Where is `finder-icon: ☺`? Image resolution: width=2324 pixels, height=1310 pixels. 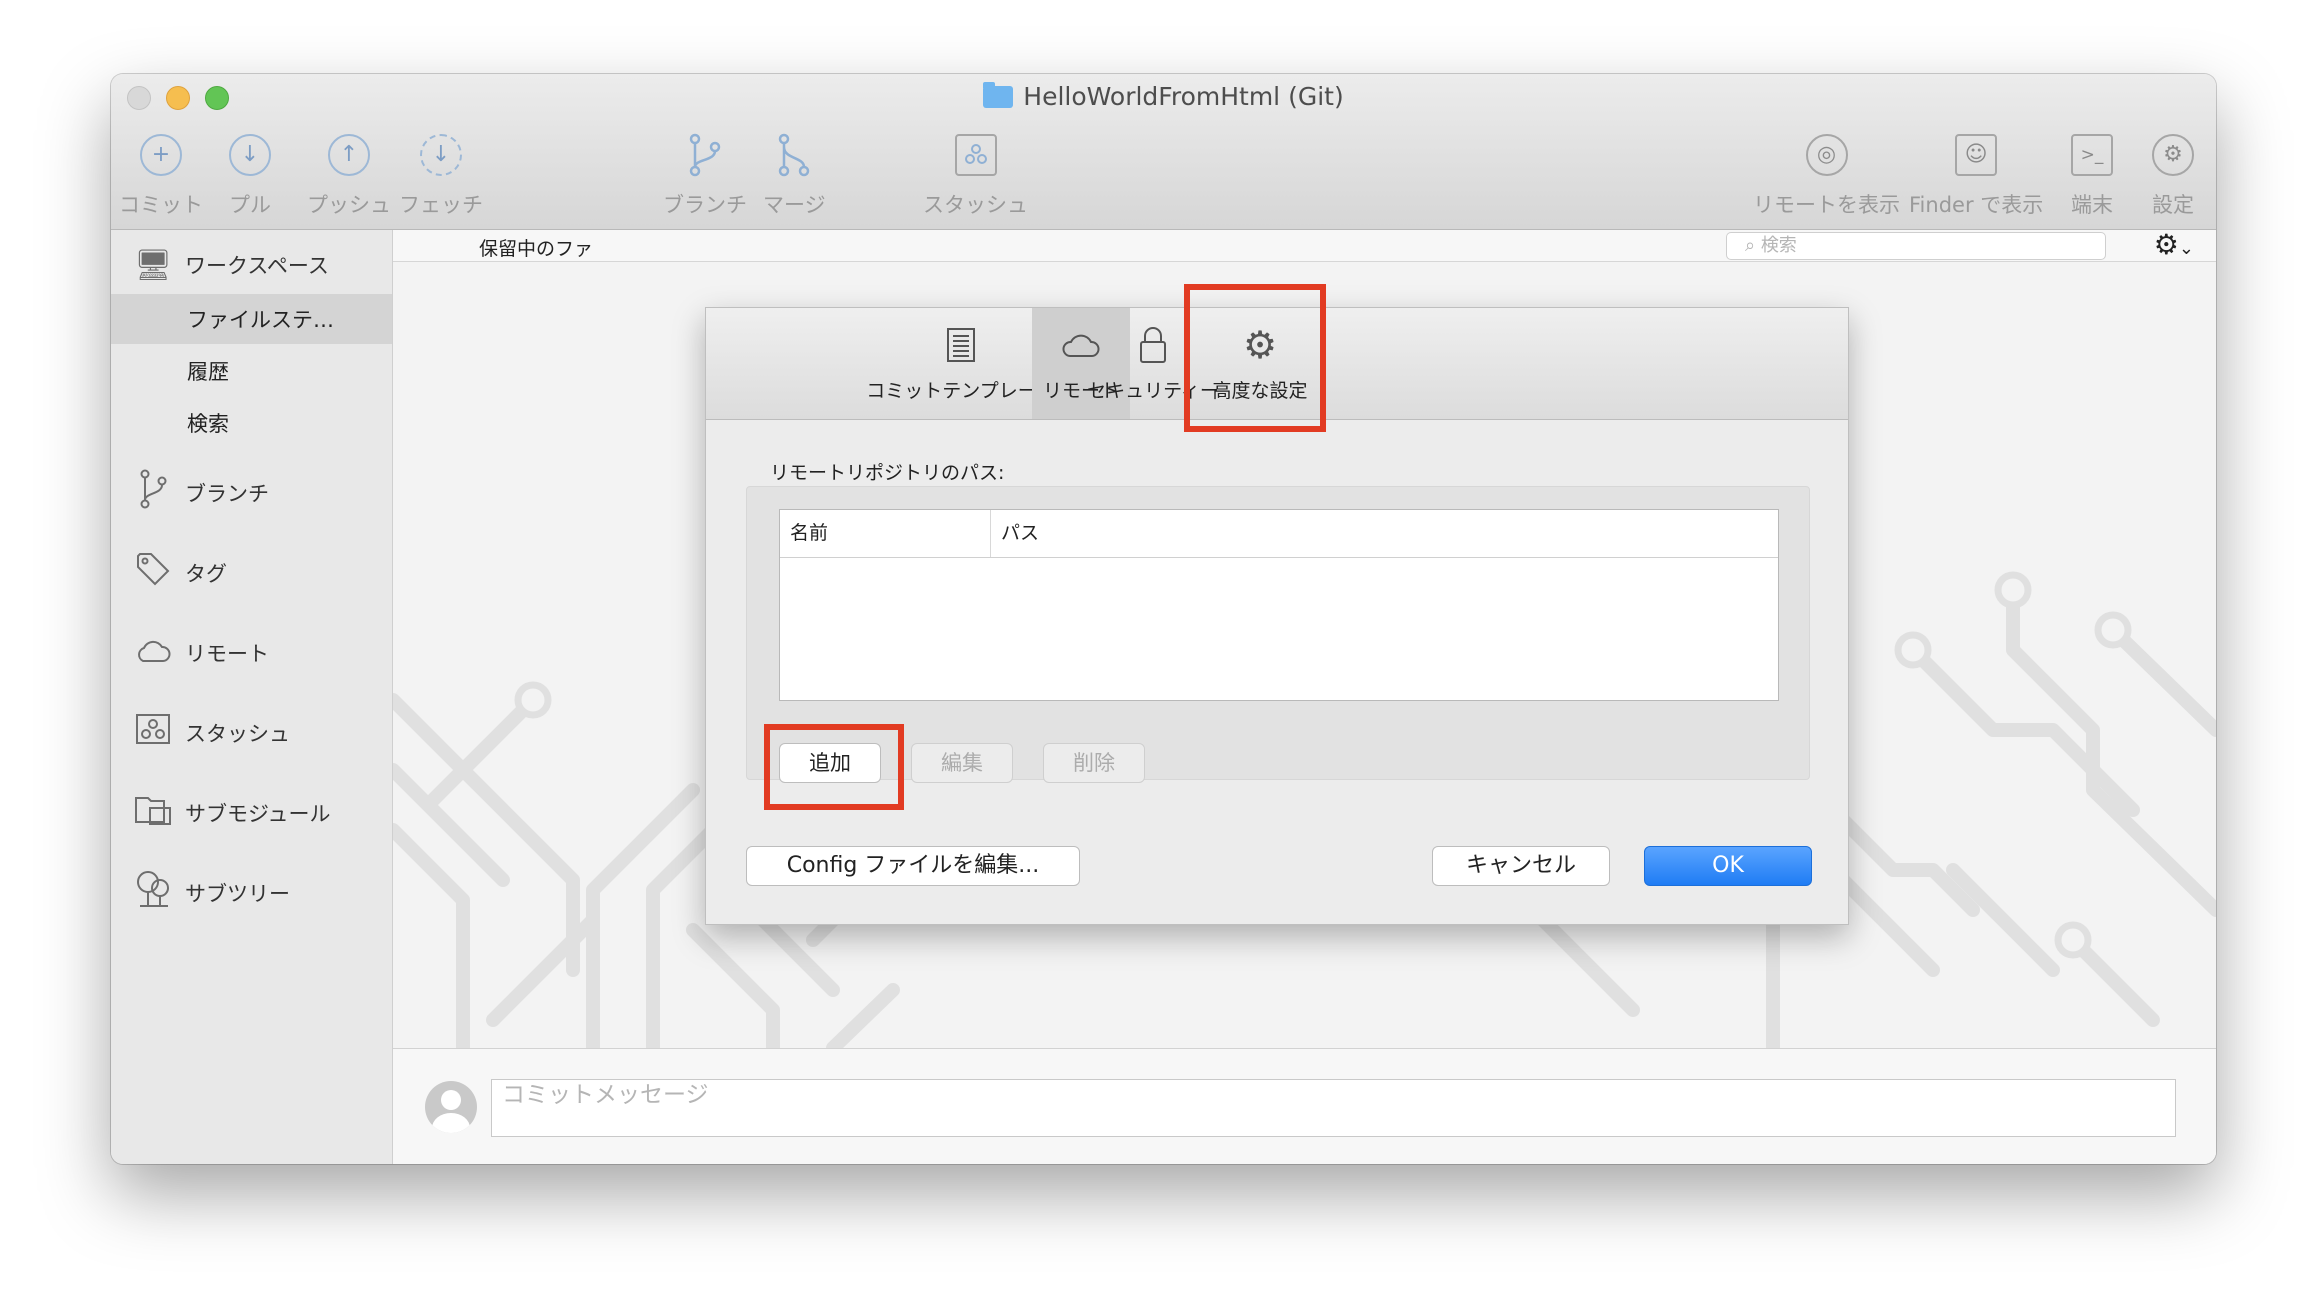
finder-icon: ☺ is located at coordinates (1976, 155).